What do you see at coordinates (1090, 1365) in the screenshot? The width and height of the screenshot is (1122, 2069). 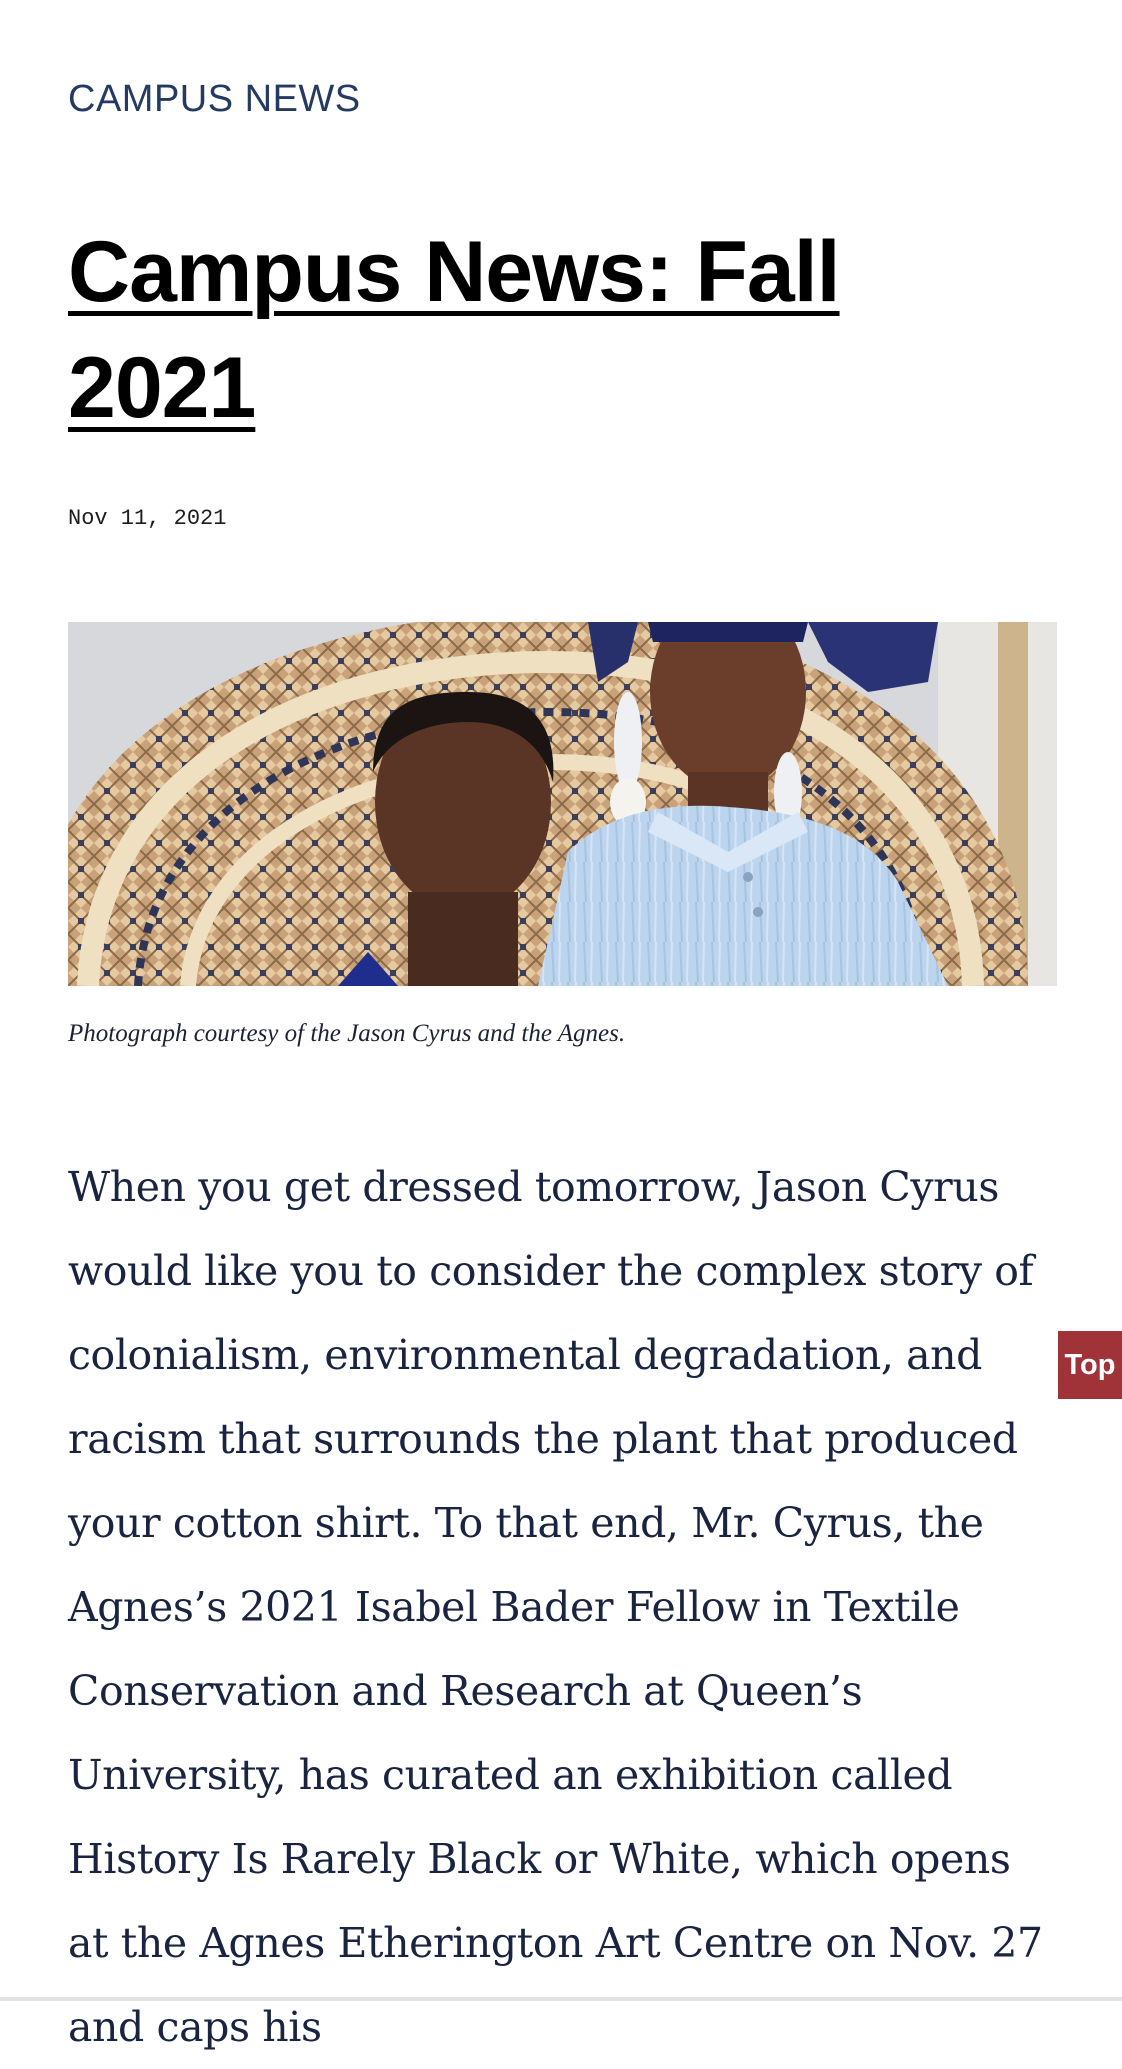 I see `back-to-top-button: Top` at bounding box center [1090, 1365].